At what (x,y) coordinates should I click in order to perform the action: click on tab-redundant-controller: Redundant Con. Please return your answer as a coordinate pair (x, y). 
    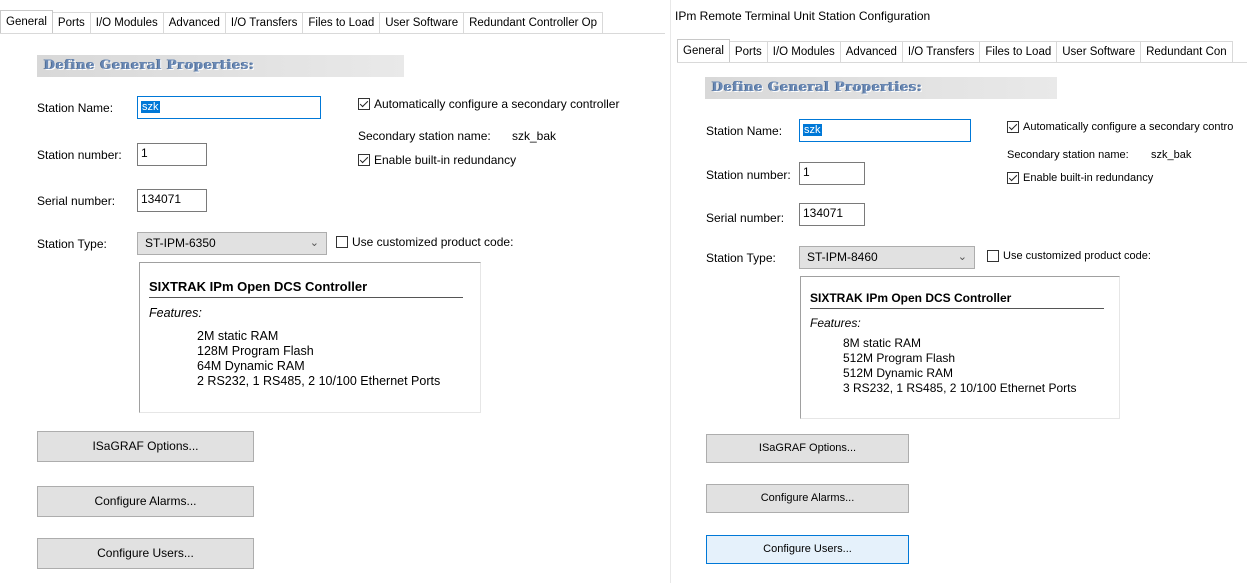
    Looking at the image, I should click on (1186, 51).